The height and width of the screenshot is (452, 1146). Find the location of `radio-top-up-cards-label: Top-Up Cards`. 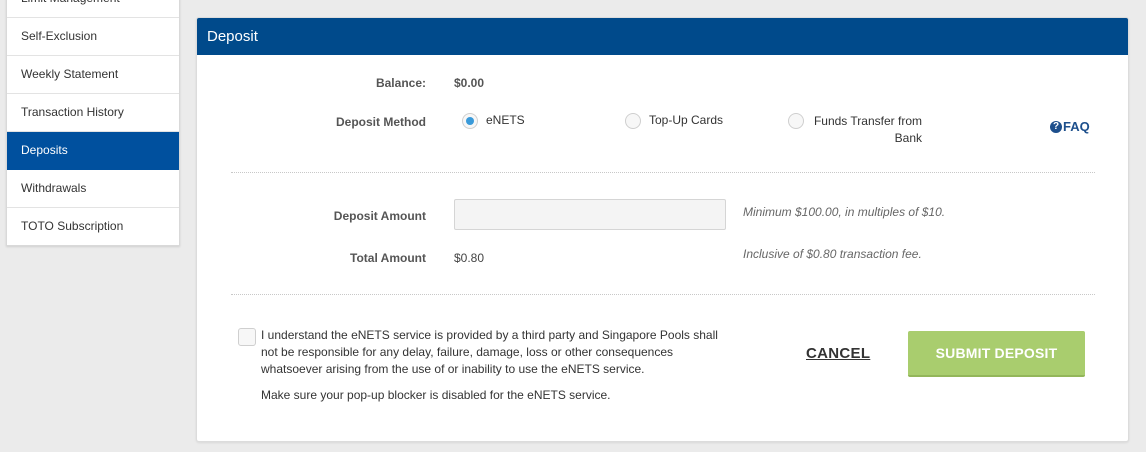

radio-top-up-cards-label: Top-Up Cards is located at coordinates (686, 120).